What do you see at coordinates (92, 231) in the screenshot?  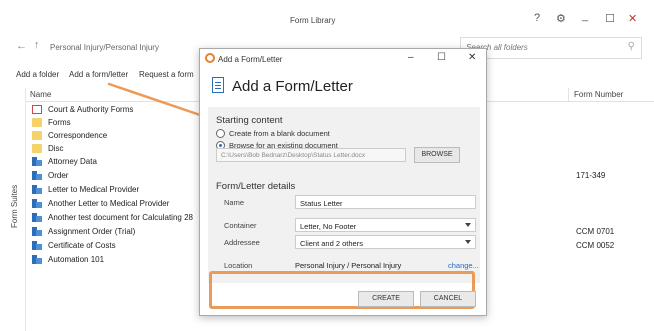 I see `list-item-label: Assignment Order (Trial)` at bounding box center [92, 231].